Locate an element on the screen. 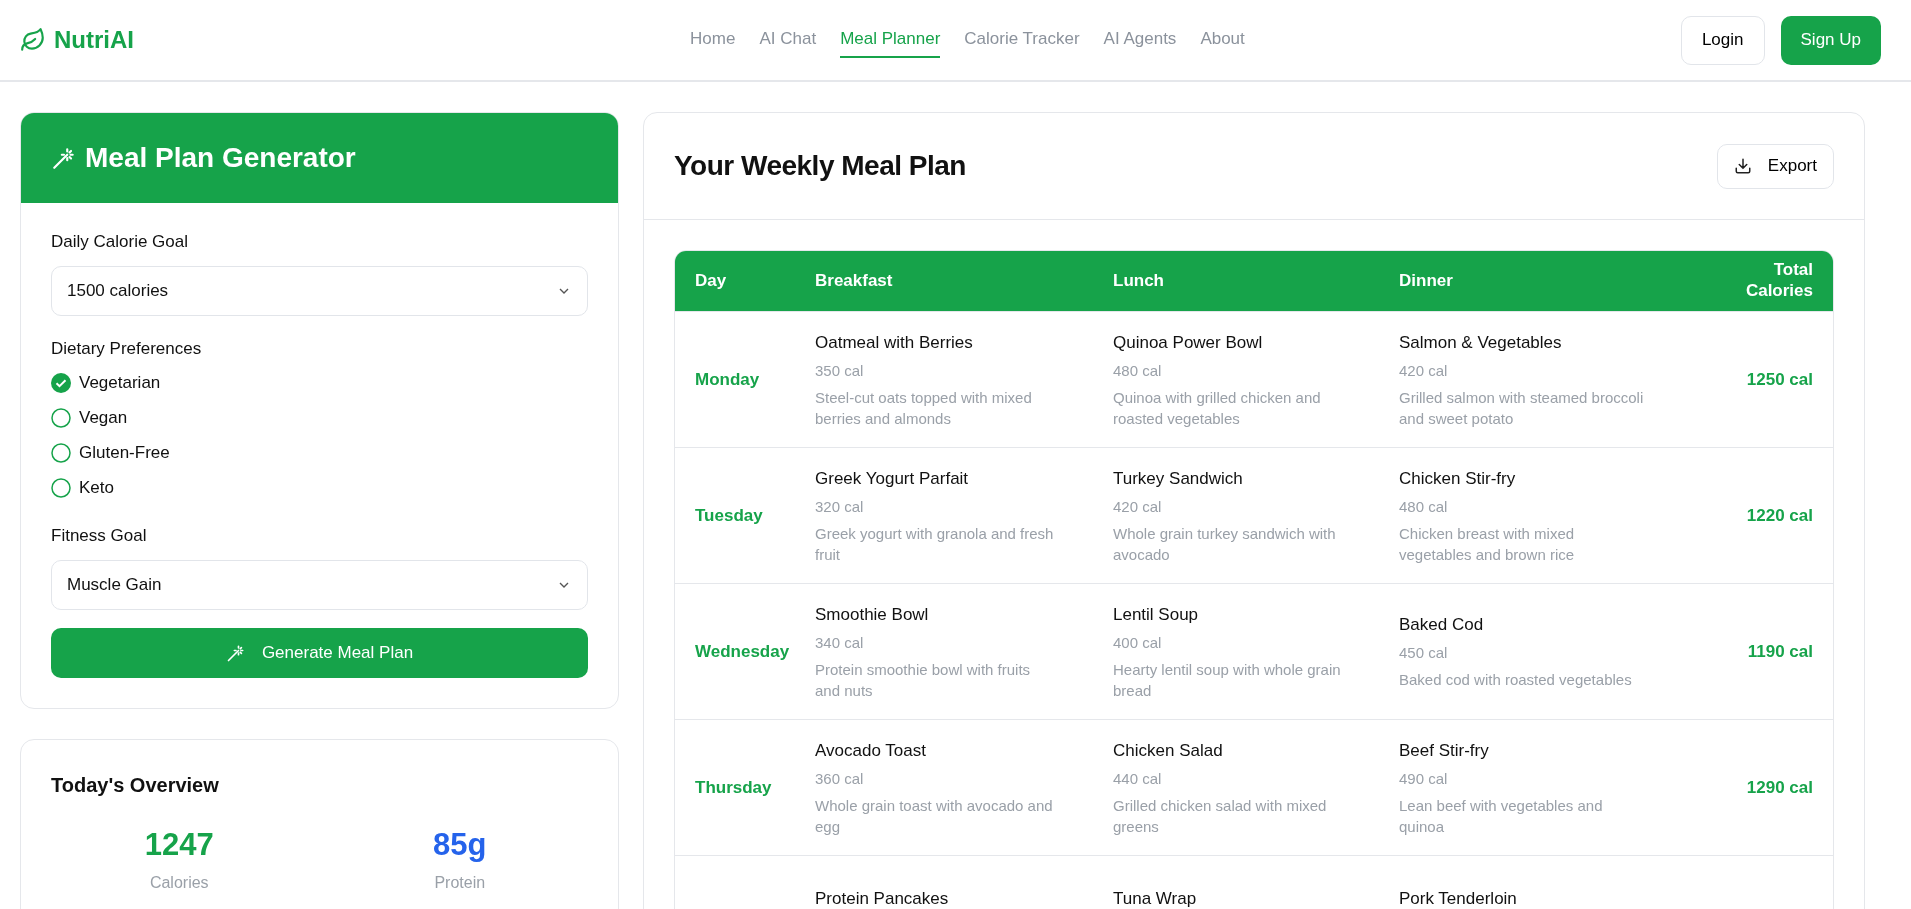  day-label: Monday is located at coordinates (727, 379).